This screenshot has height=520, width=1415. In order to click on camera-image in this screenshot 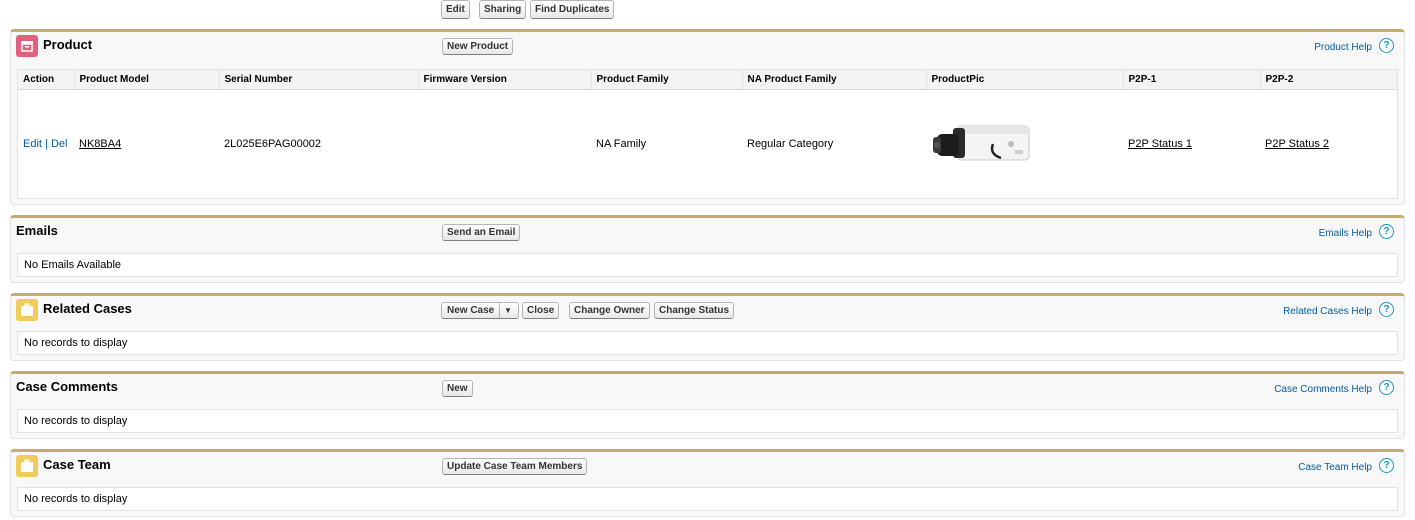, I will do `click(981, 143)`.